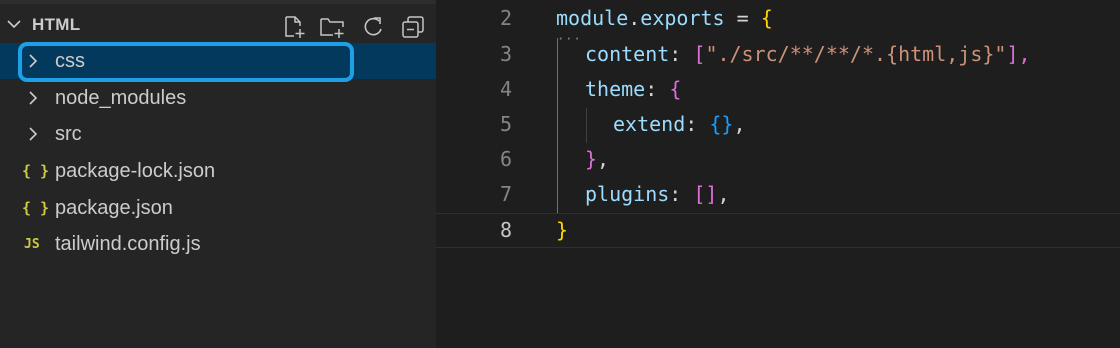 The width and height of the screenshot is (1120, 348). I want to click on new-file-icon, so click(294, 27).